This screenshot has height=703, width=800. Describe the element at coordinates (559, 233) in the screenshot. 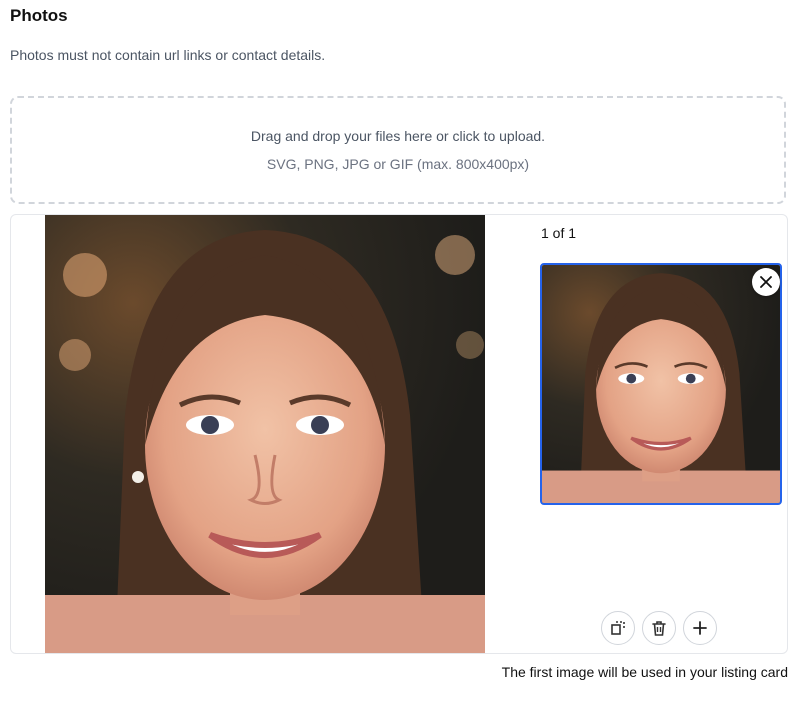

I see `photo-counter: 1 of 1` at that location.